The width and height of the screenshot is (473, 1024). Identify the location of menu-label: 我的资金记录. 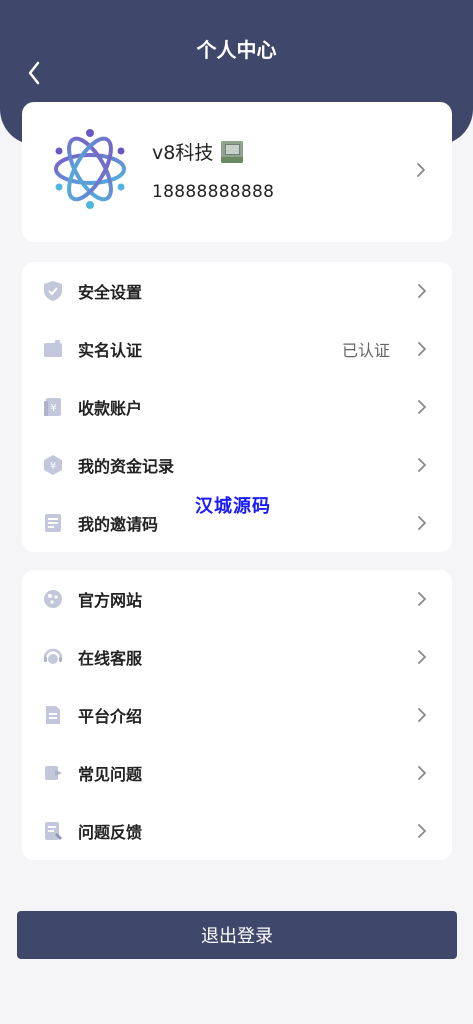
(126, 466).